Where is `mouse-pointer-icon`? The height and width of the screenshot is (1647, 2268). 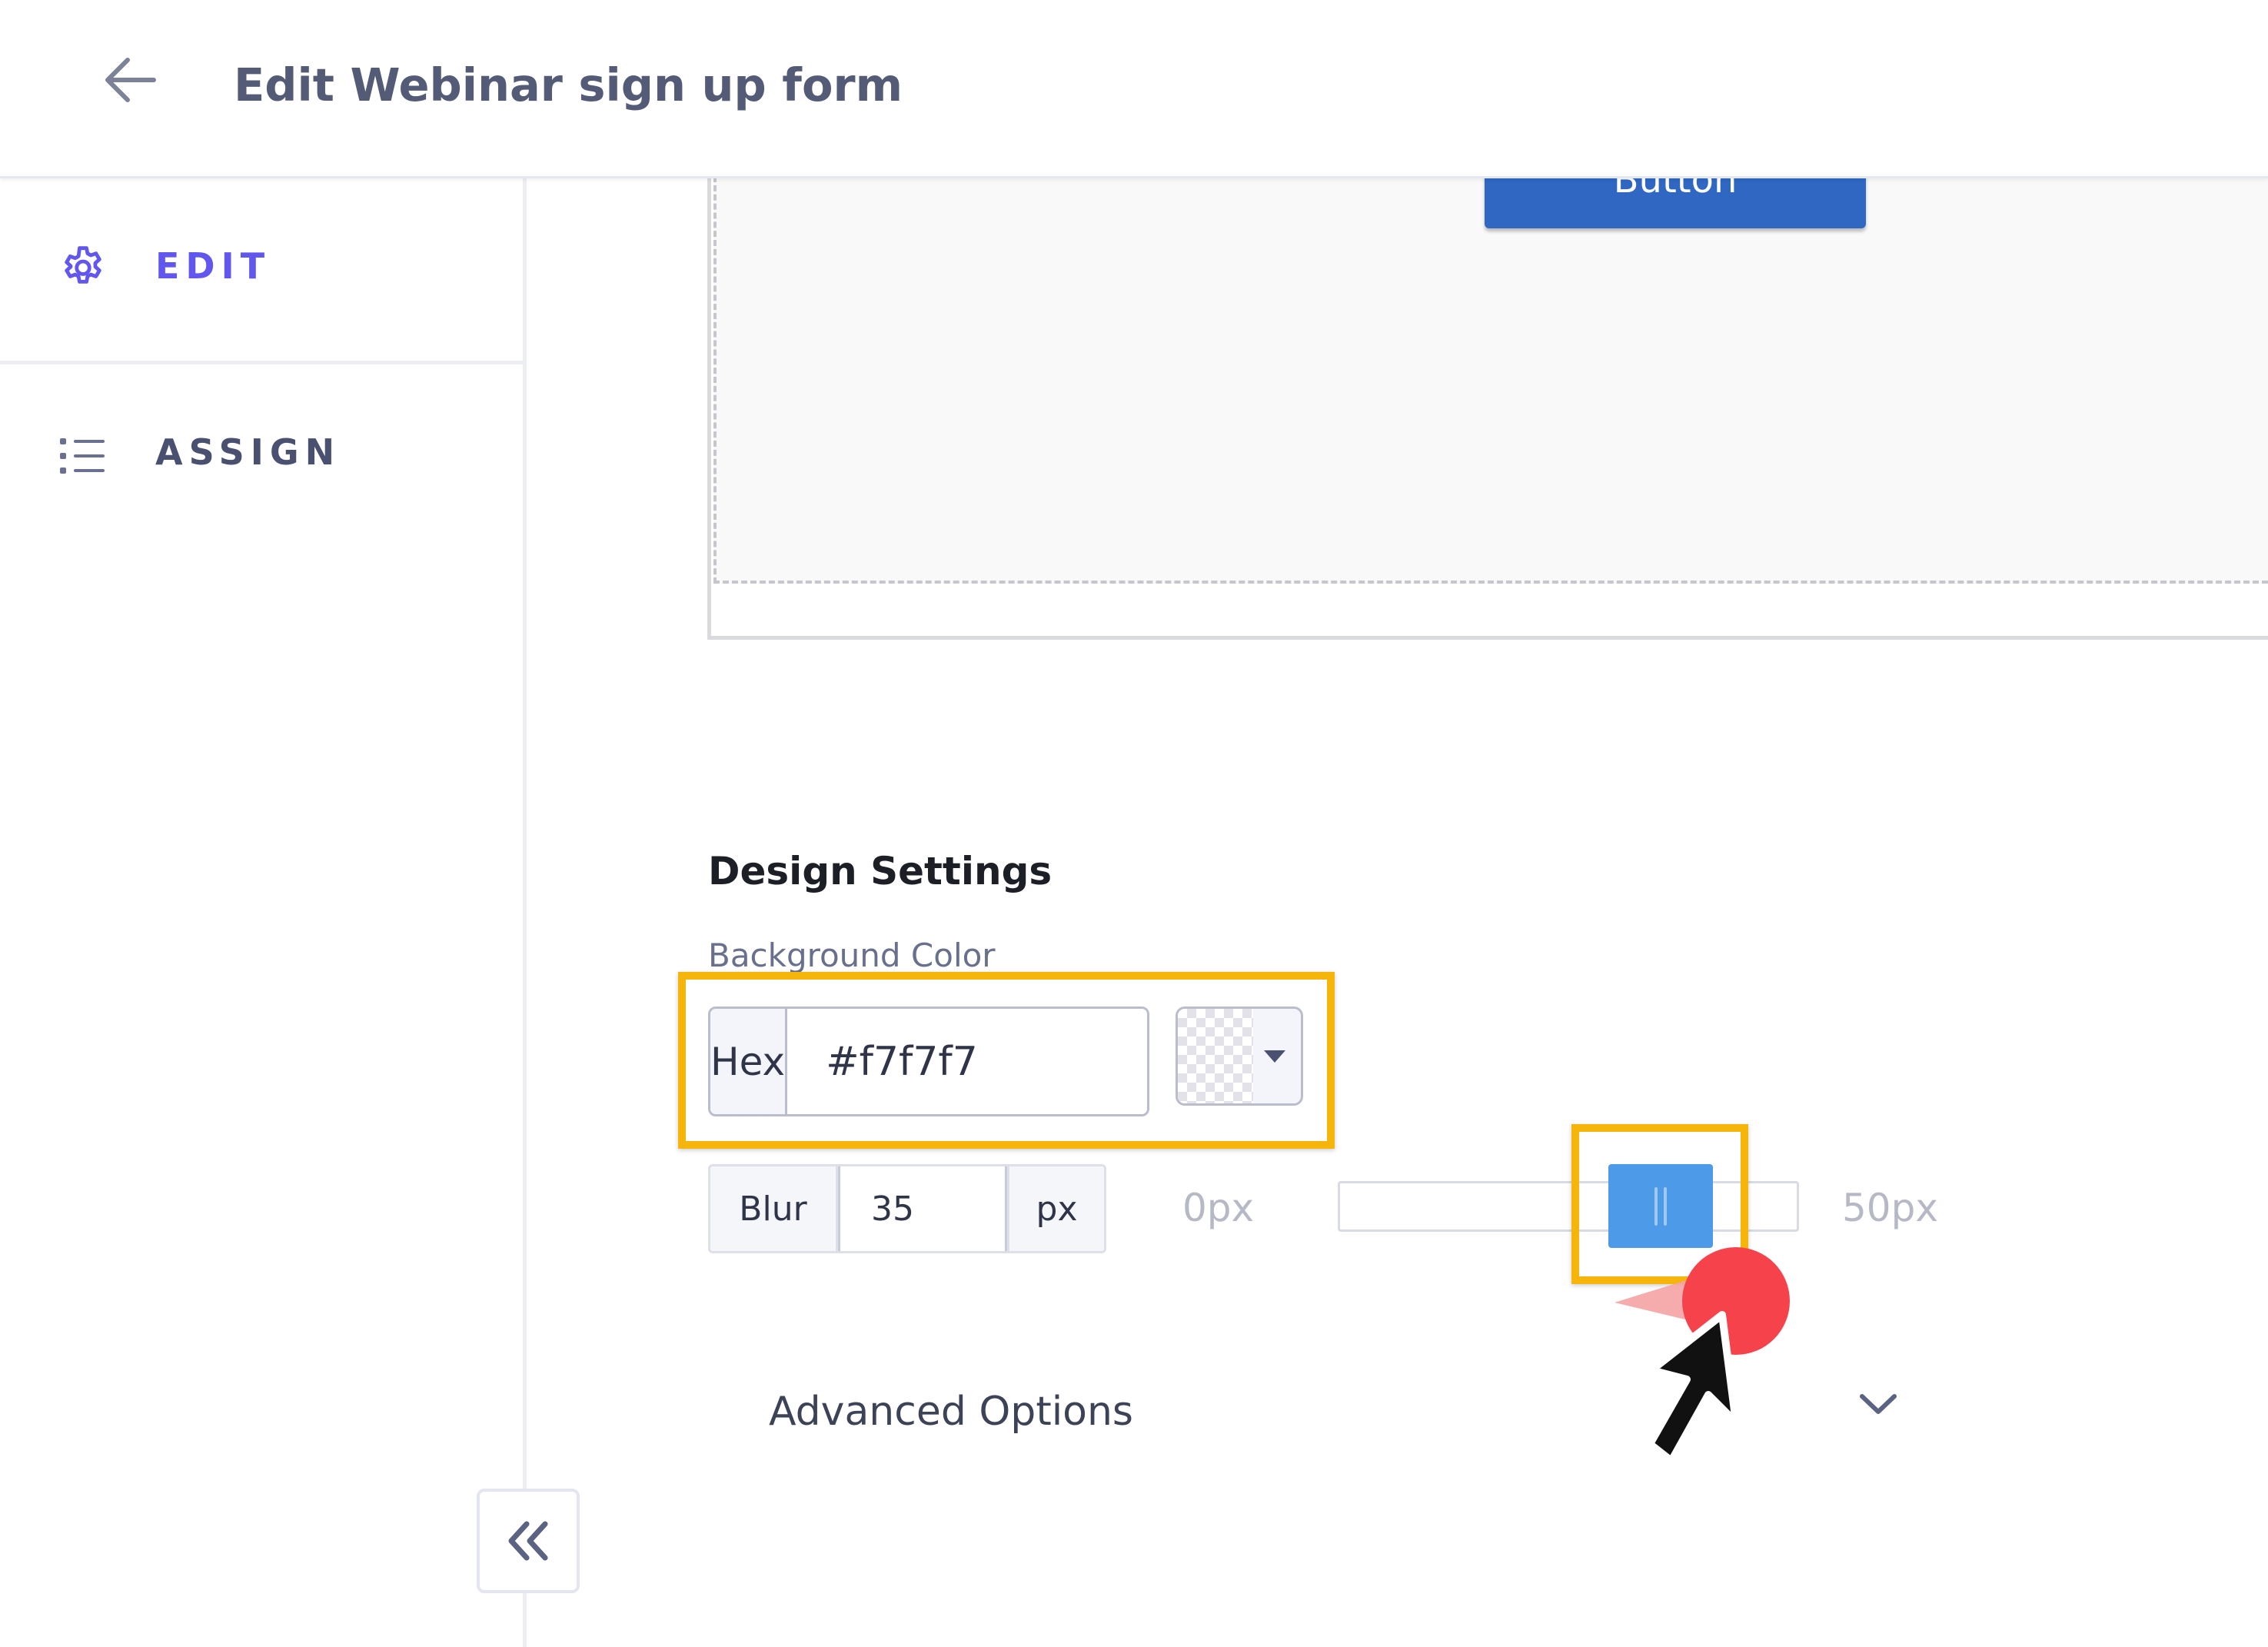
mouse-pointer-icon is located at coordinates (1693, 1388).